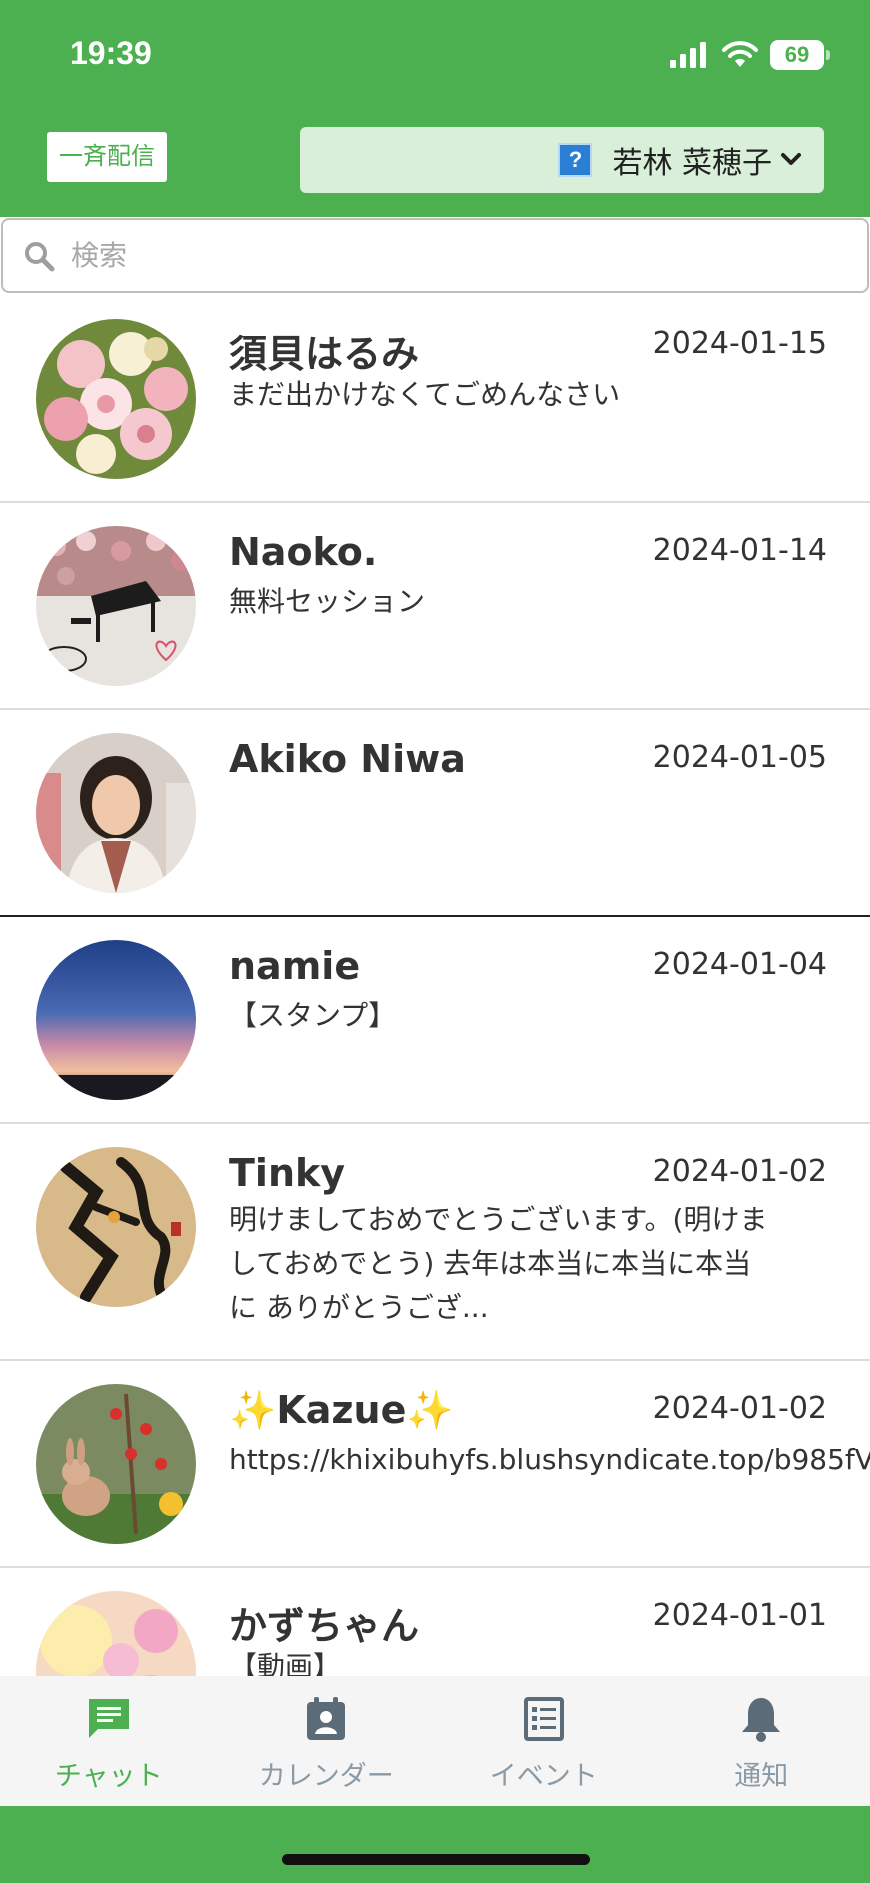  Describe the element at coordinates (739, 343) in the screenshot. I see `chat-date: 2024-01-15` at that location.